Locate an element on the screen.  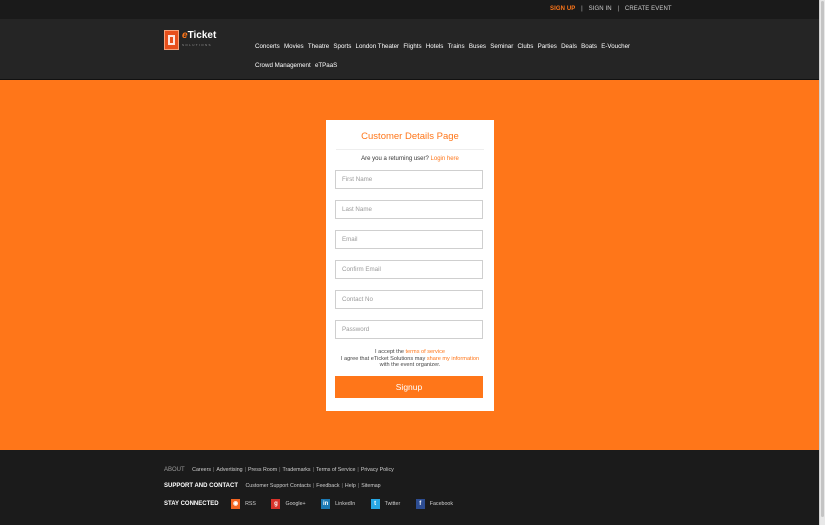
privacy-policy-link: Privacy Policy is located at coordinates (377, 470).